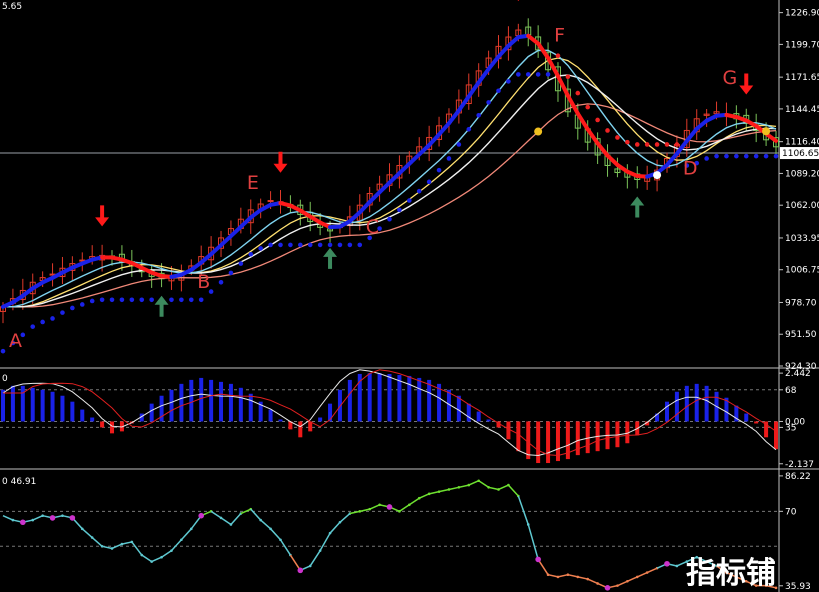 This screenshot has height=592, width=819. I want to click on wave-label-a: A, so click(15, 341).